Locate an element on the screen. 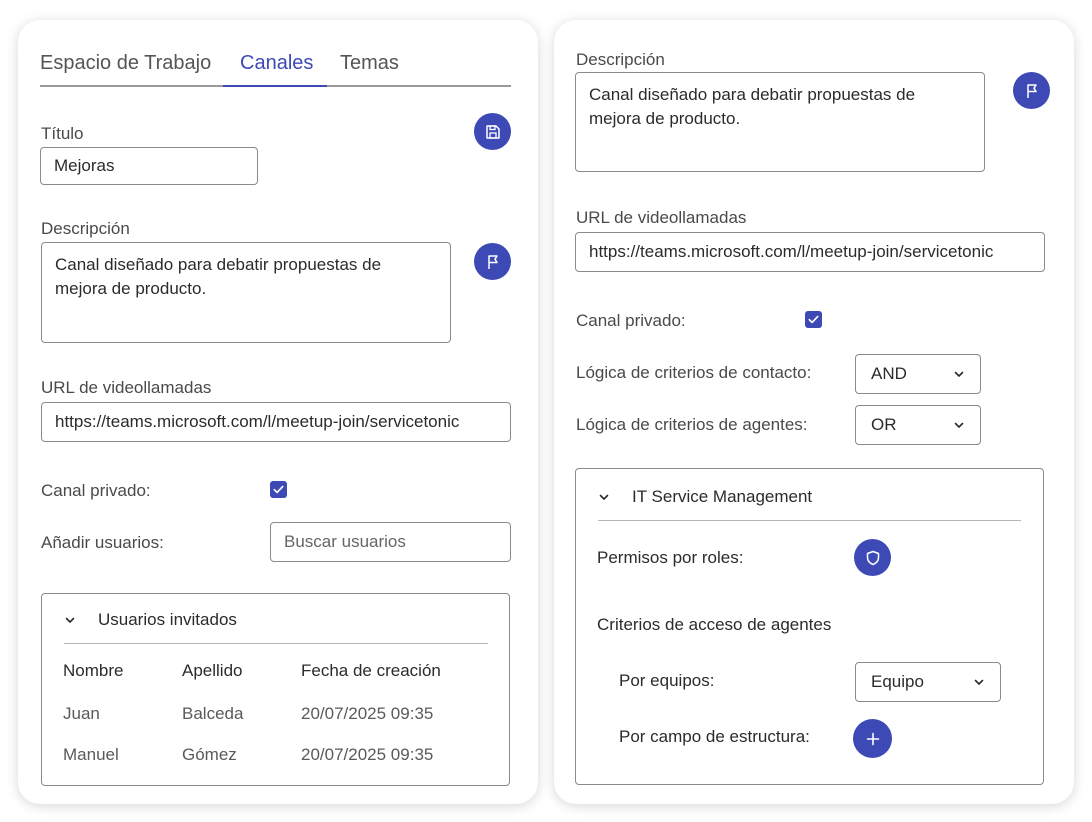 This screenshot has width=1092, height=822. table-cell: Gómez is located at coordinates (209, 754).